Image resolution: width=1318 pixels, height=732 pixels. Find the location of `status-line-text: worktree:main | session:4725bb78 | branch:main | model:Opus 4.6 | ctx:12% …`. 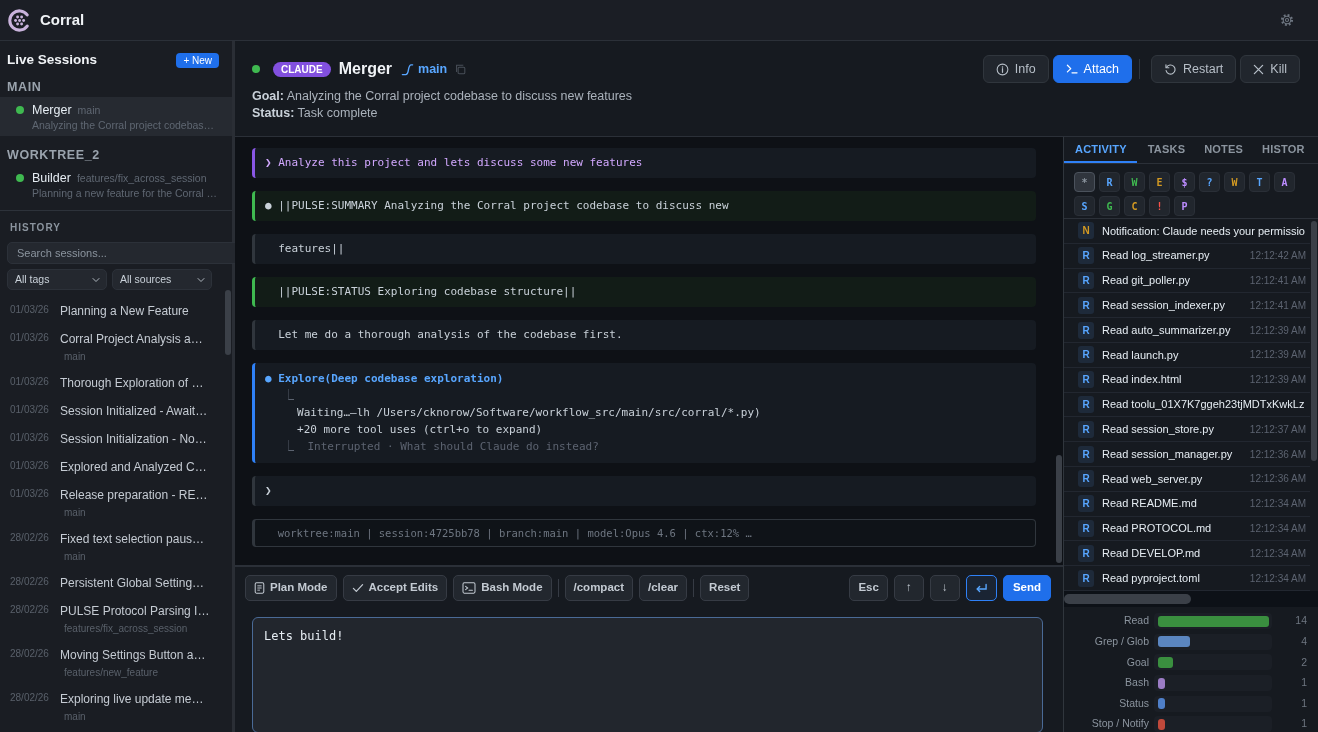

status-line-text: worktree:main | session:4725bb78 | branch:main | model:Opus 4.6 | ctx:12% … is located at coordinates (514, 533).